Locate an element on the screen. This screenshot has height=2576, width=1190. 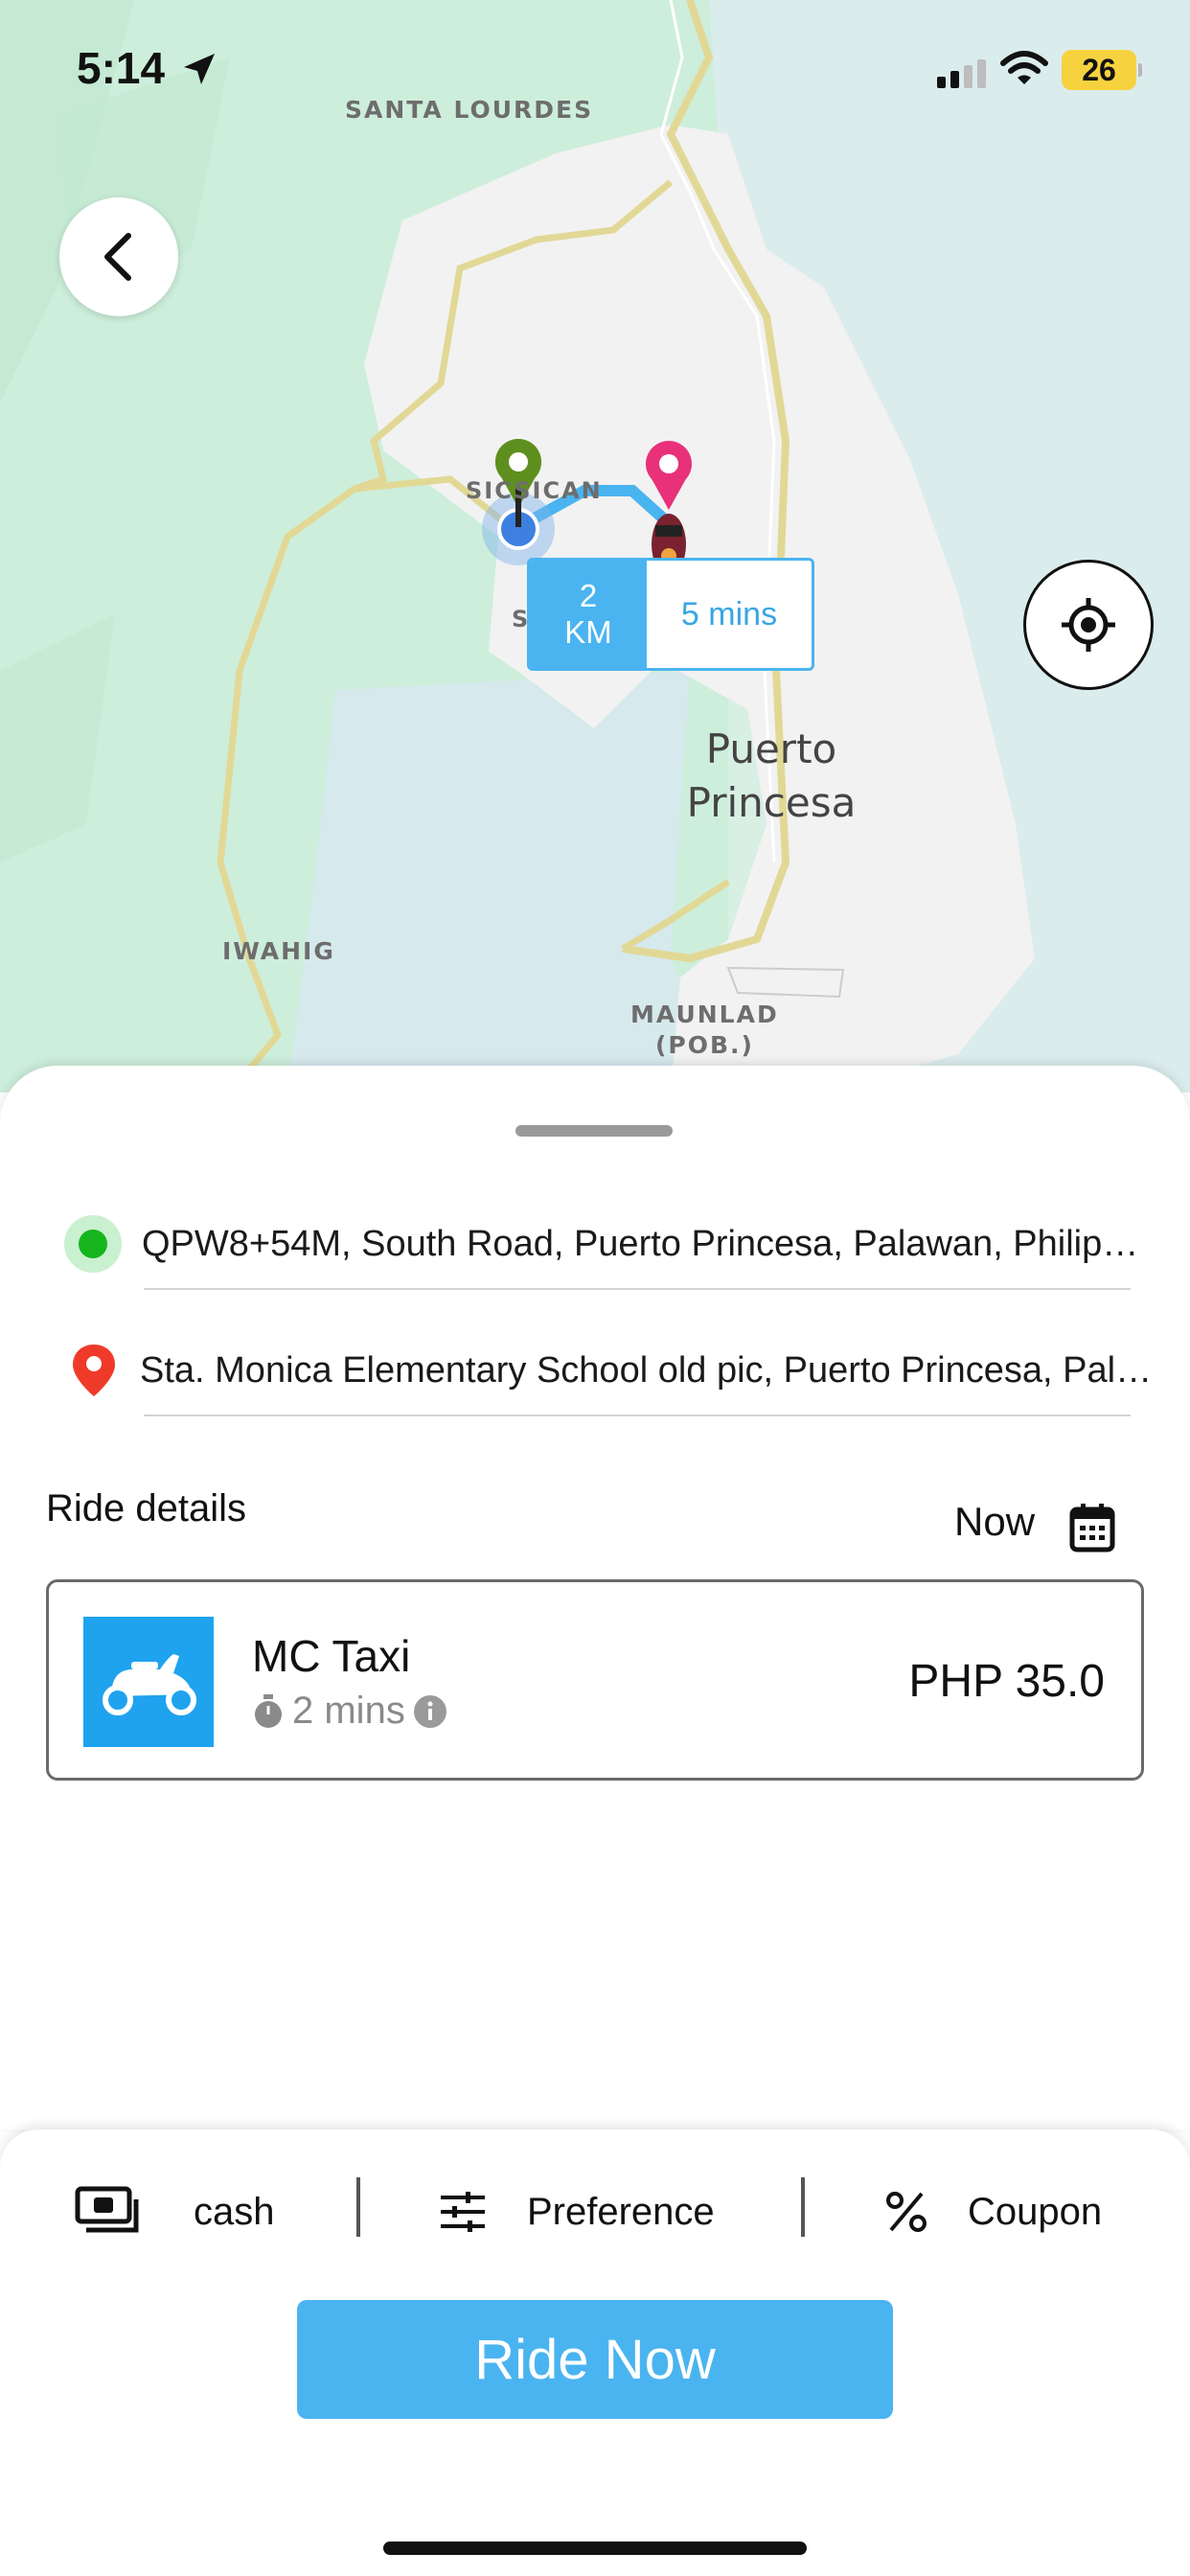
home-indicator is located at coordinates (595, 2548).